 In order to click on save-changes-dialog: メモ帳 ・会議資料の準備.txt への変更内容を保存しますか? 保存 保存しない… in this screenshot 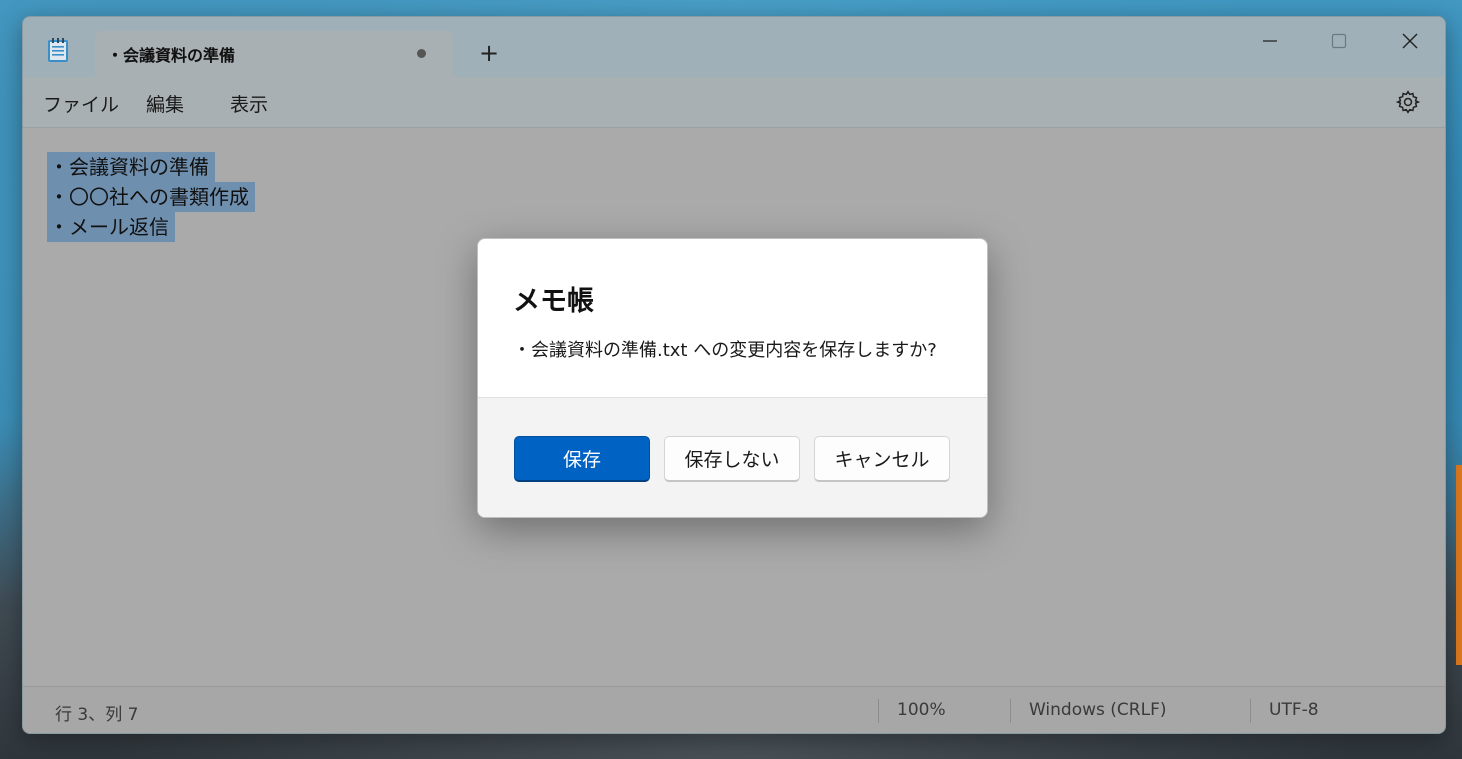, I will do `click(732, 378)`.